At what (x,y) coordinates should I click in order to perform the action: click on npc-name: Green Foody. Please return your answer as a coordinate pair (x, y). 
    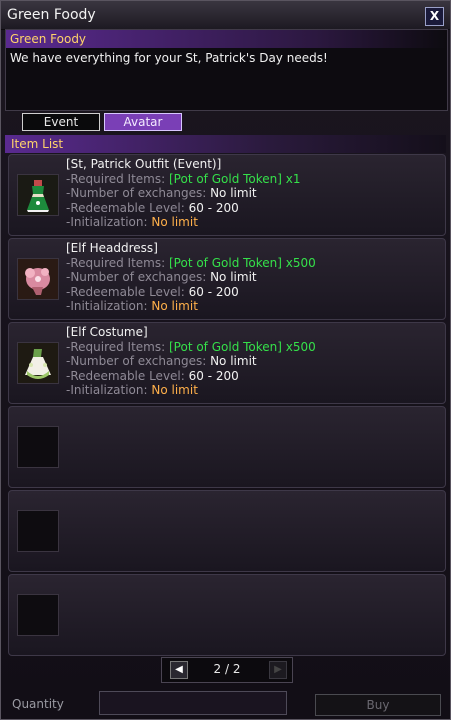
    Looking at the image, I should click on (226, 39).